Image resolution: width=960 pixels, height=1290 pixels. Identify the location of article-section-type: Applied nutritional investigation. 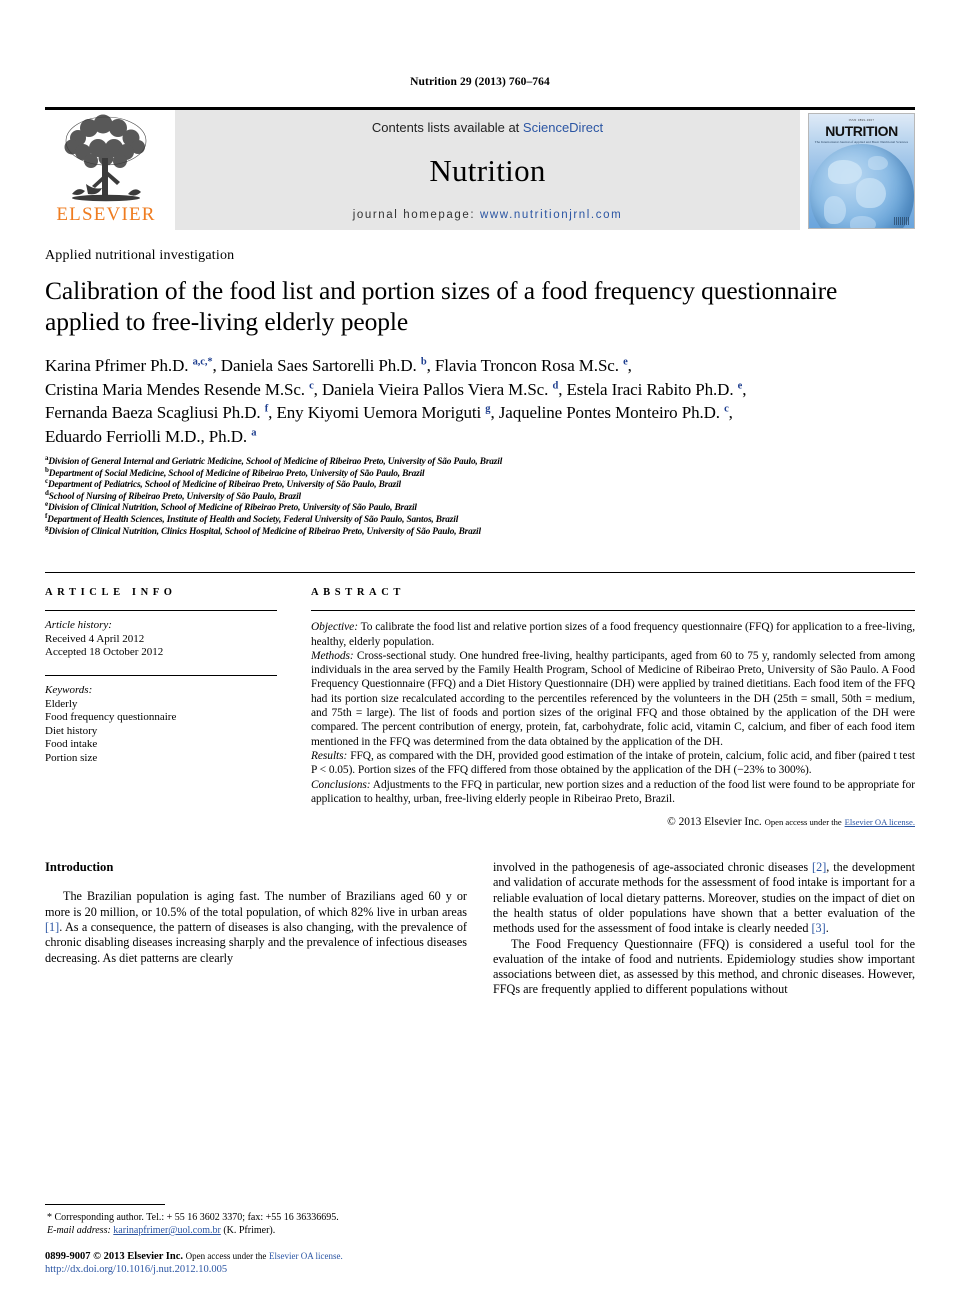
(140, 255).